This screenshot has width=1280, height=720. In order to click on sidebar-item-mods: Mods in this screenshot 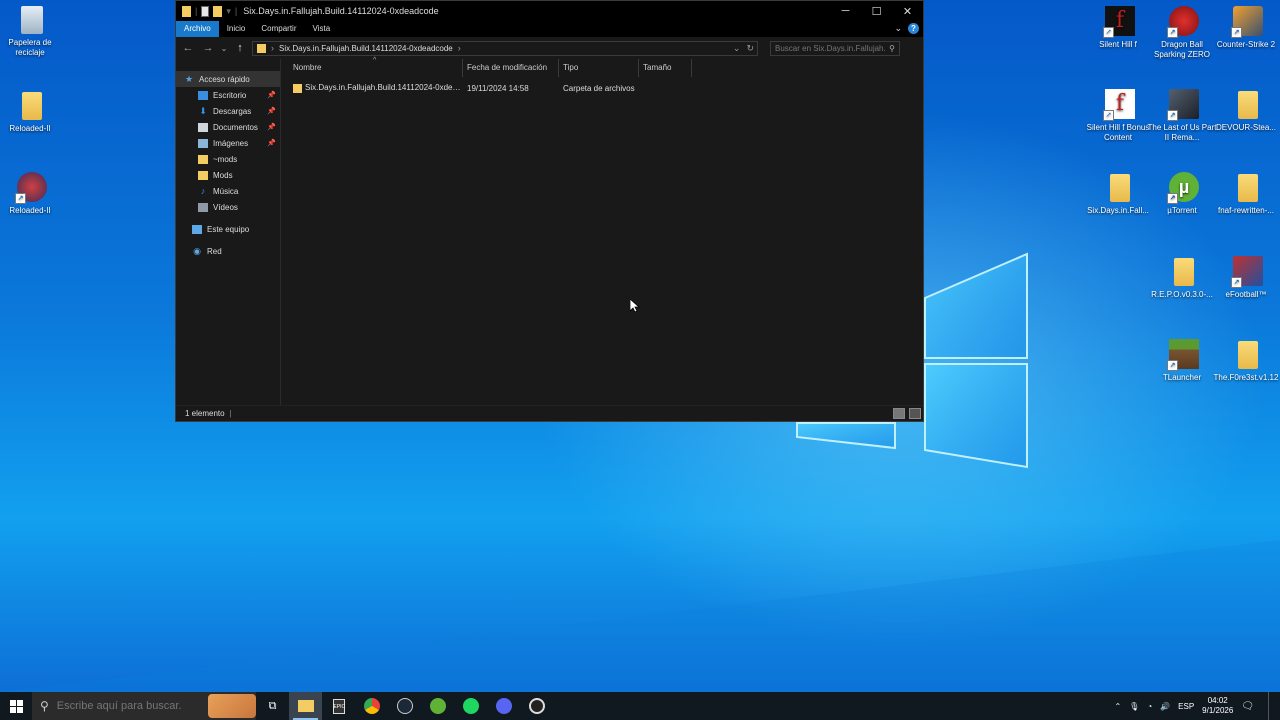, I will do `click(228, 175)`.